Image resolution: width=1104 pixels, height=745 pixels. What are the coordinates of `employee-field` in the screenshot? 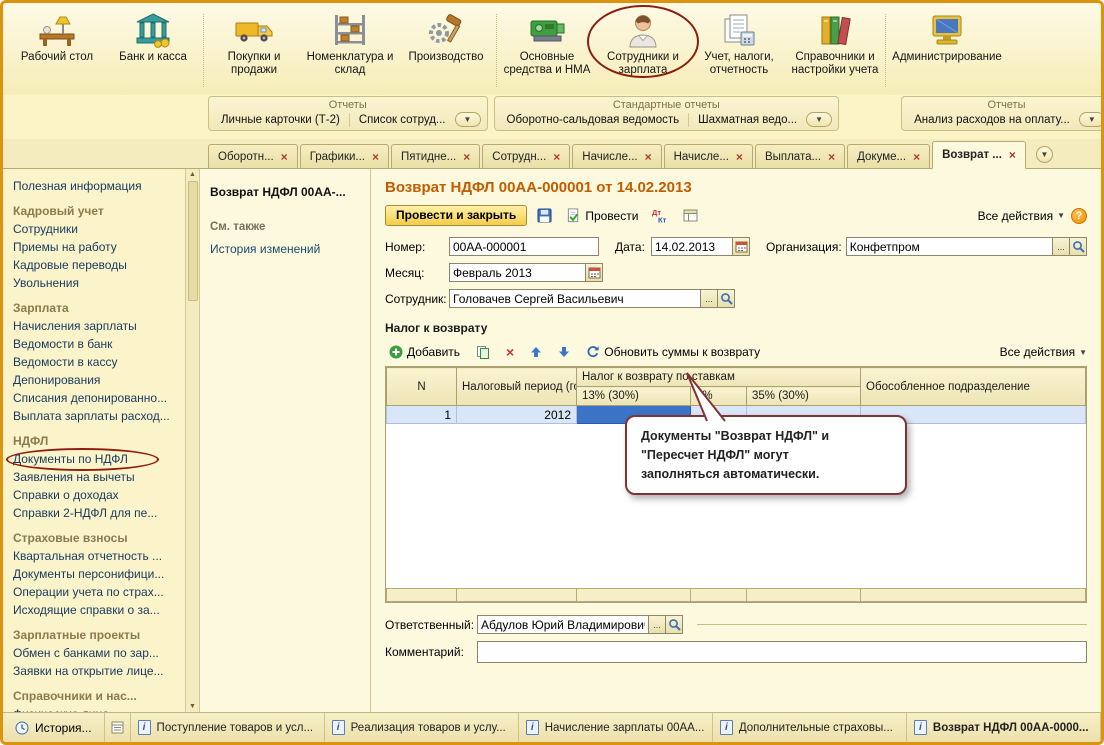 It's located at (575, 298).